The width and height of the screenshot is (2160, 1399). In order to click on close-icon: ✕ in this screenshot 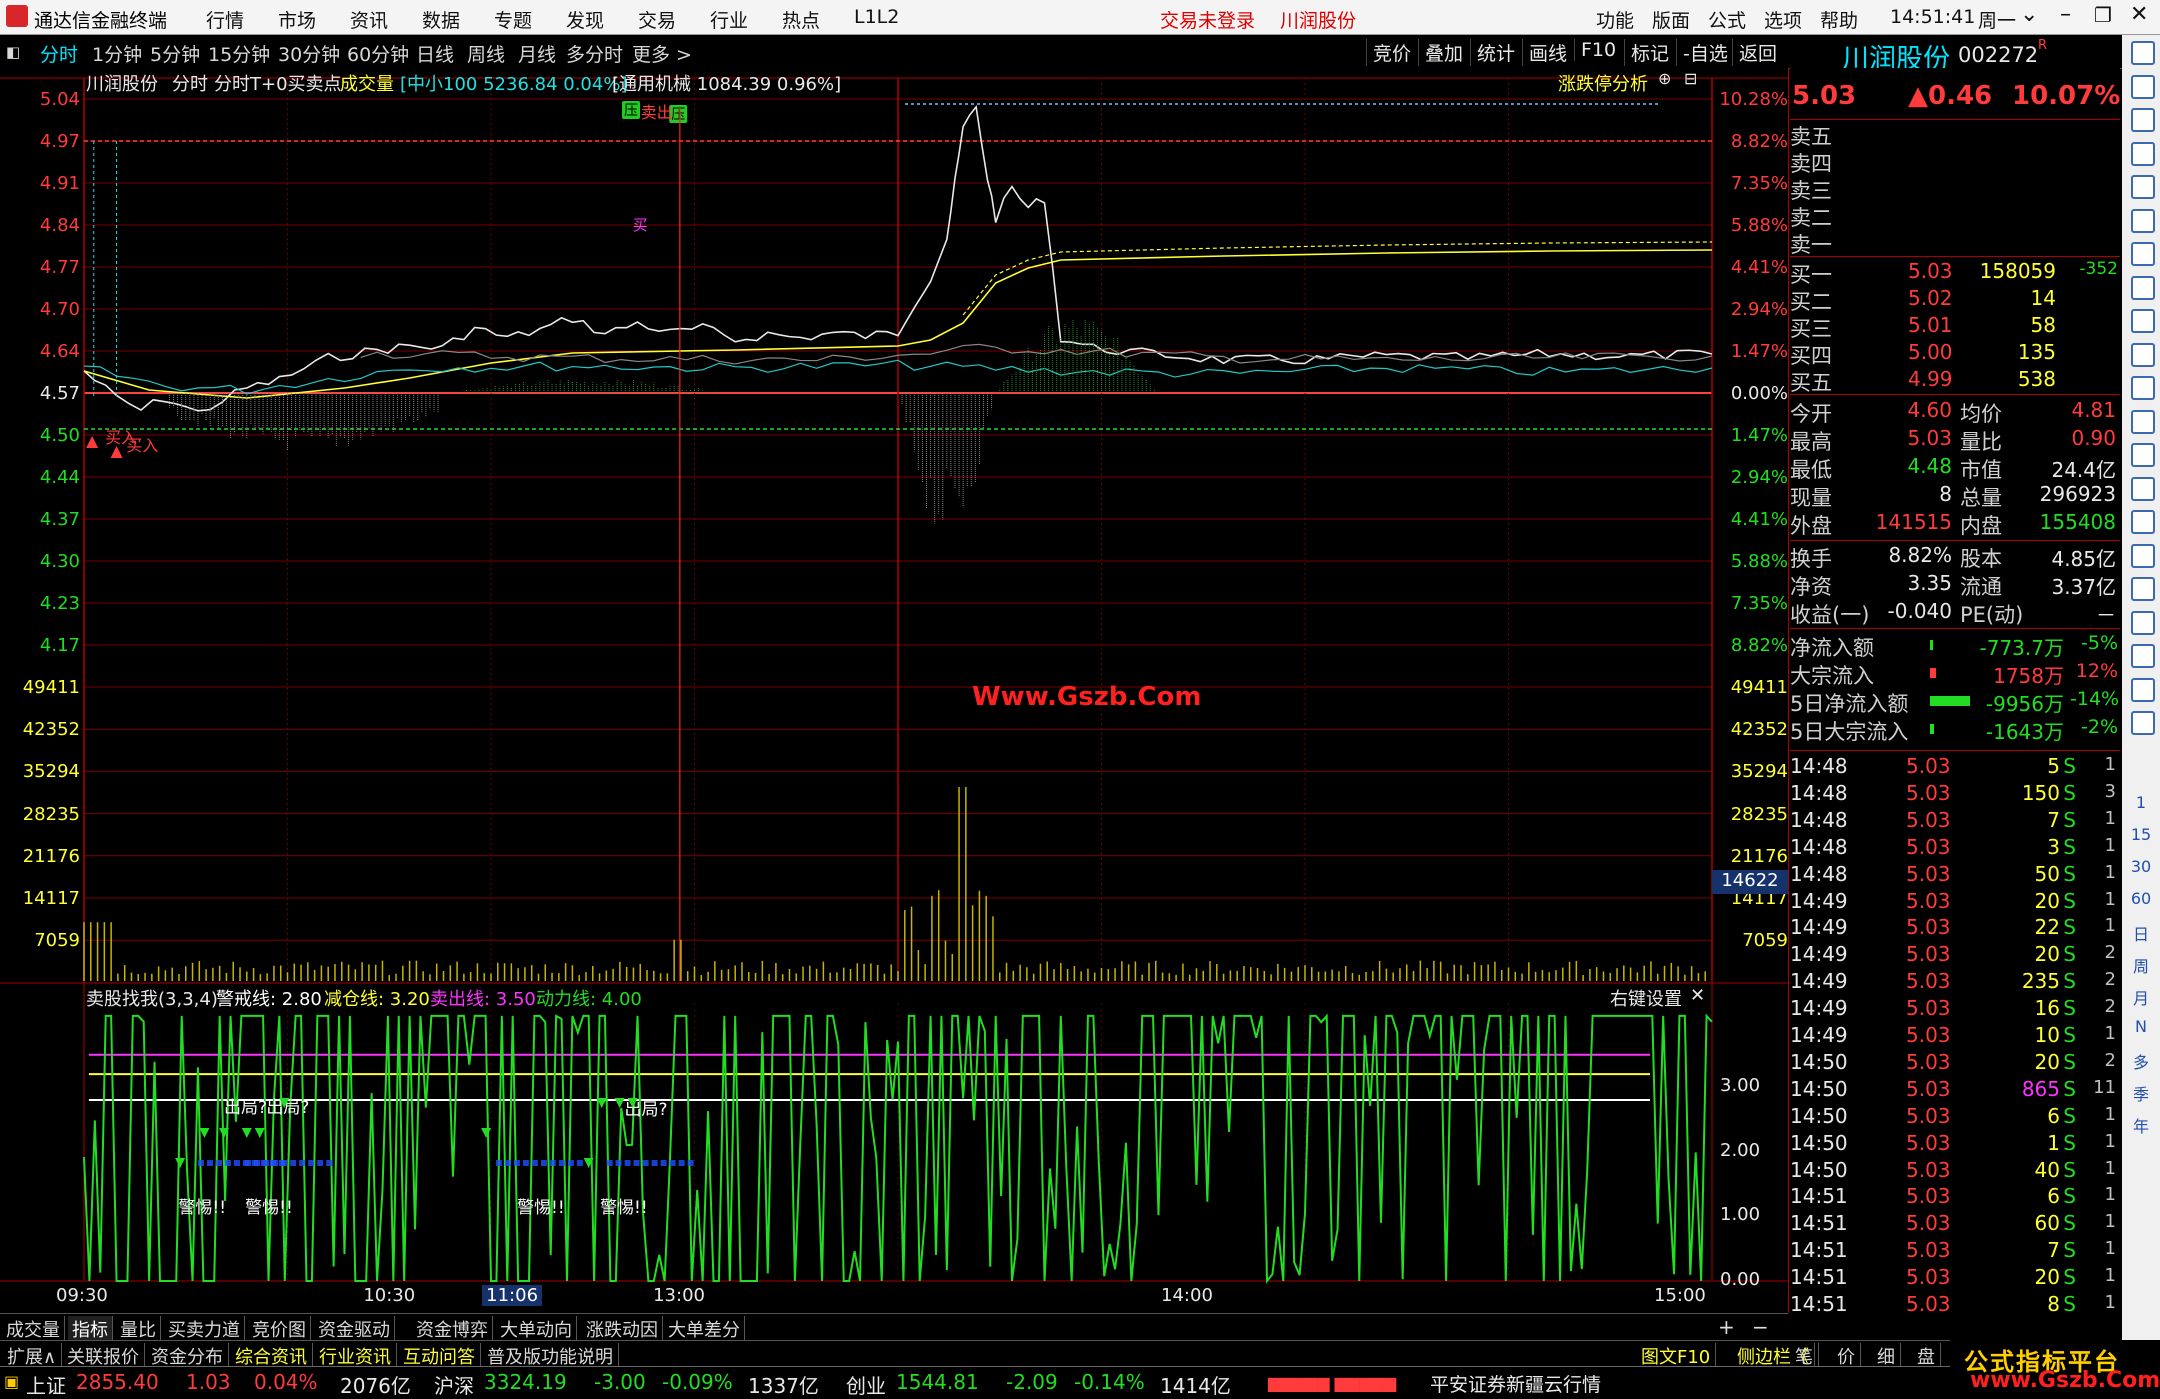, I will do `click(2139, 14)`.